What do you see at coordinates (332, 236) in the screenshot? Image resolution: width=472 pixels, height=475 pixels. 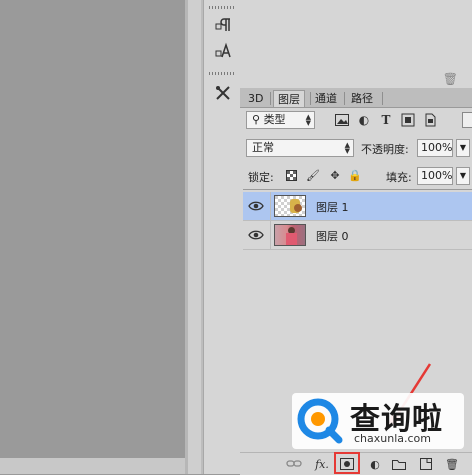 I see `layer-name: 图层 0` at bounding box center [332, 236].